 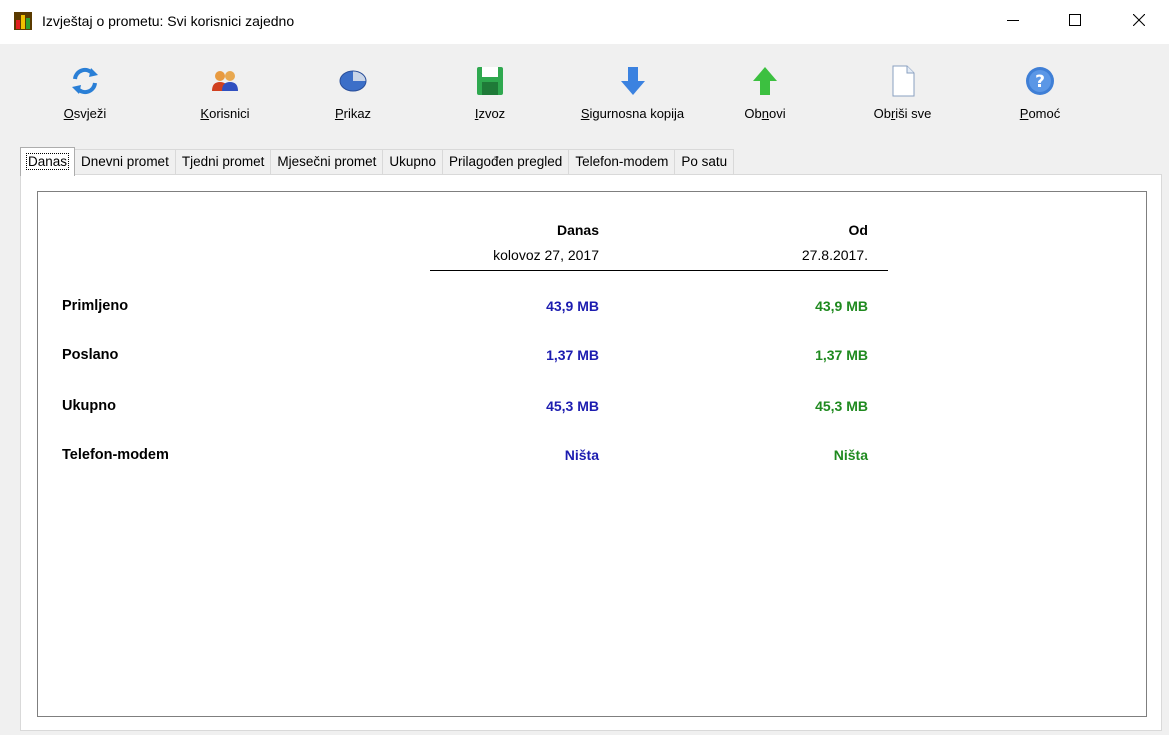 What do you see at coordinates (48, 161) in the screenshot?
I see `tab-danas: Danas` at bounding box center [48, 161].